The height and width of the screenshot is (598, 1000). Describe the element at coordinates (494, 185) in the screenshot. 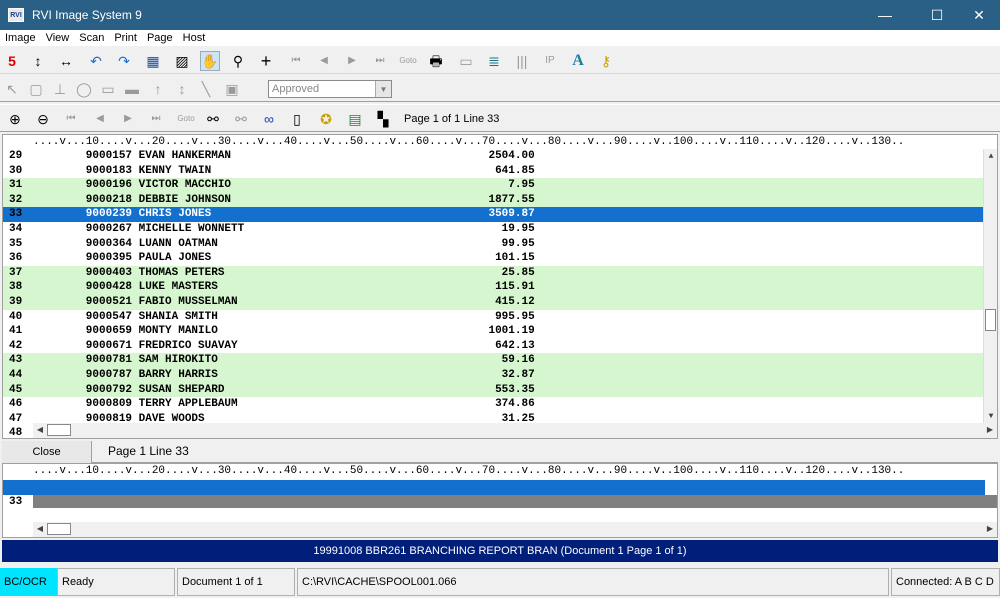

I see `report-row: 31 9000196 VICTOR MACCHIO 7.95` at that location.